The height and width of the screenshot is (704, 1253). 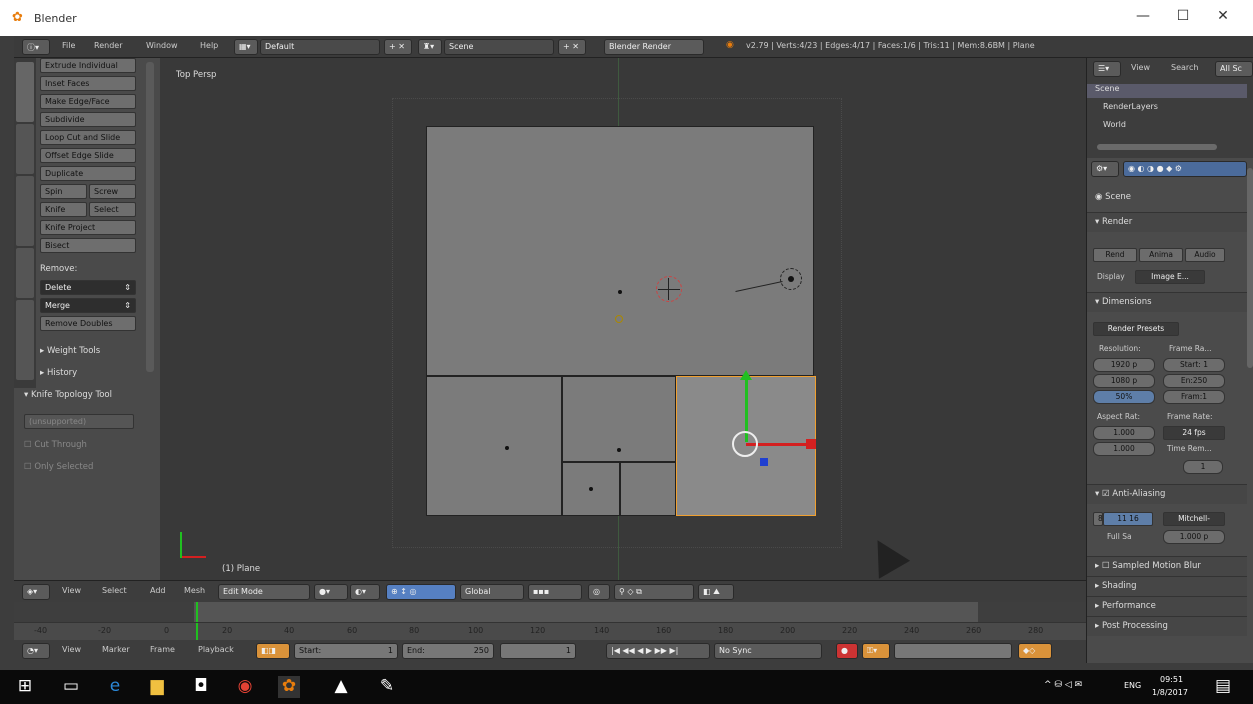 What do you see at coordinates (1194, 365) in the screenshot?
I see `start-frame-field: Start: 1` at bounding box center [1194, 365].